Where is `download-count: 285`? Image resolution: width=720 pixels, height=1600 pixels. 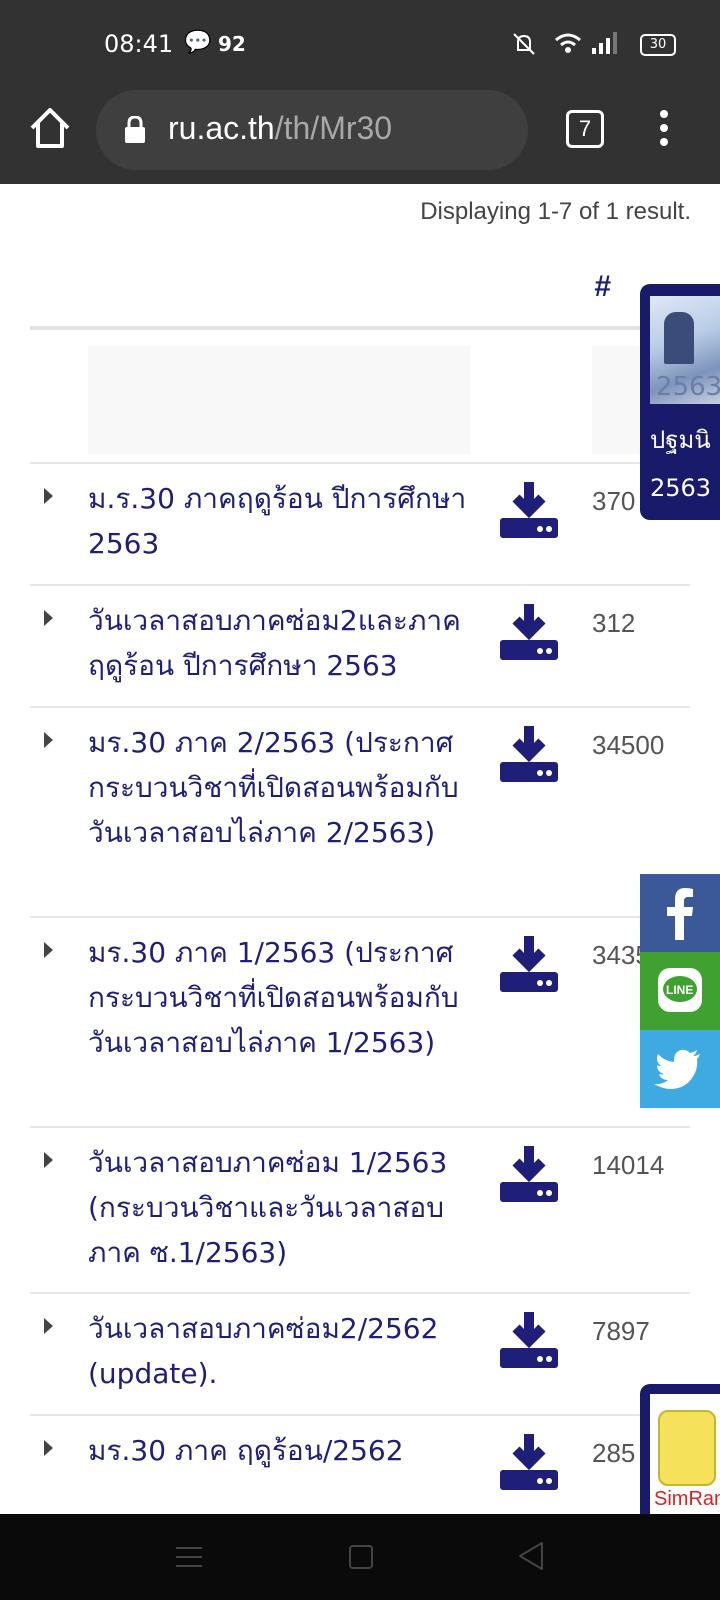 download-count: 285 is located at coordinates (614, 1453).